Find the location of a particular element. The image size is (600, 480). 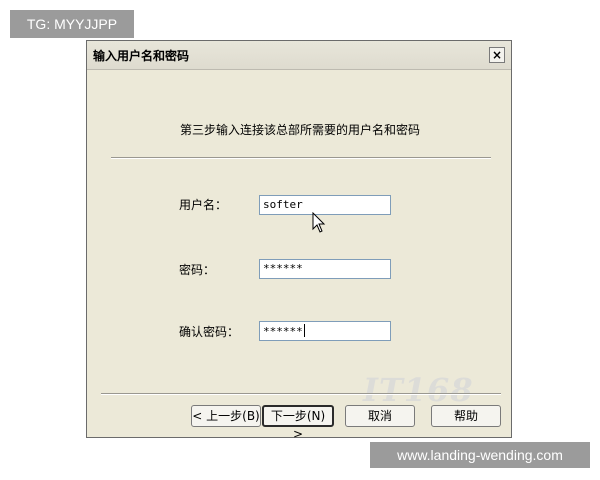

password-value: ****** is located at coordinates (283, 268).